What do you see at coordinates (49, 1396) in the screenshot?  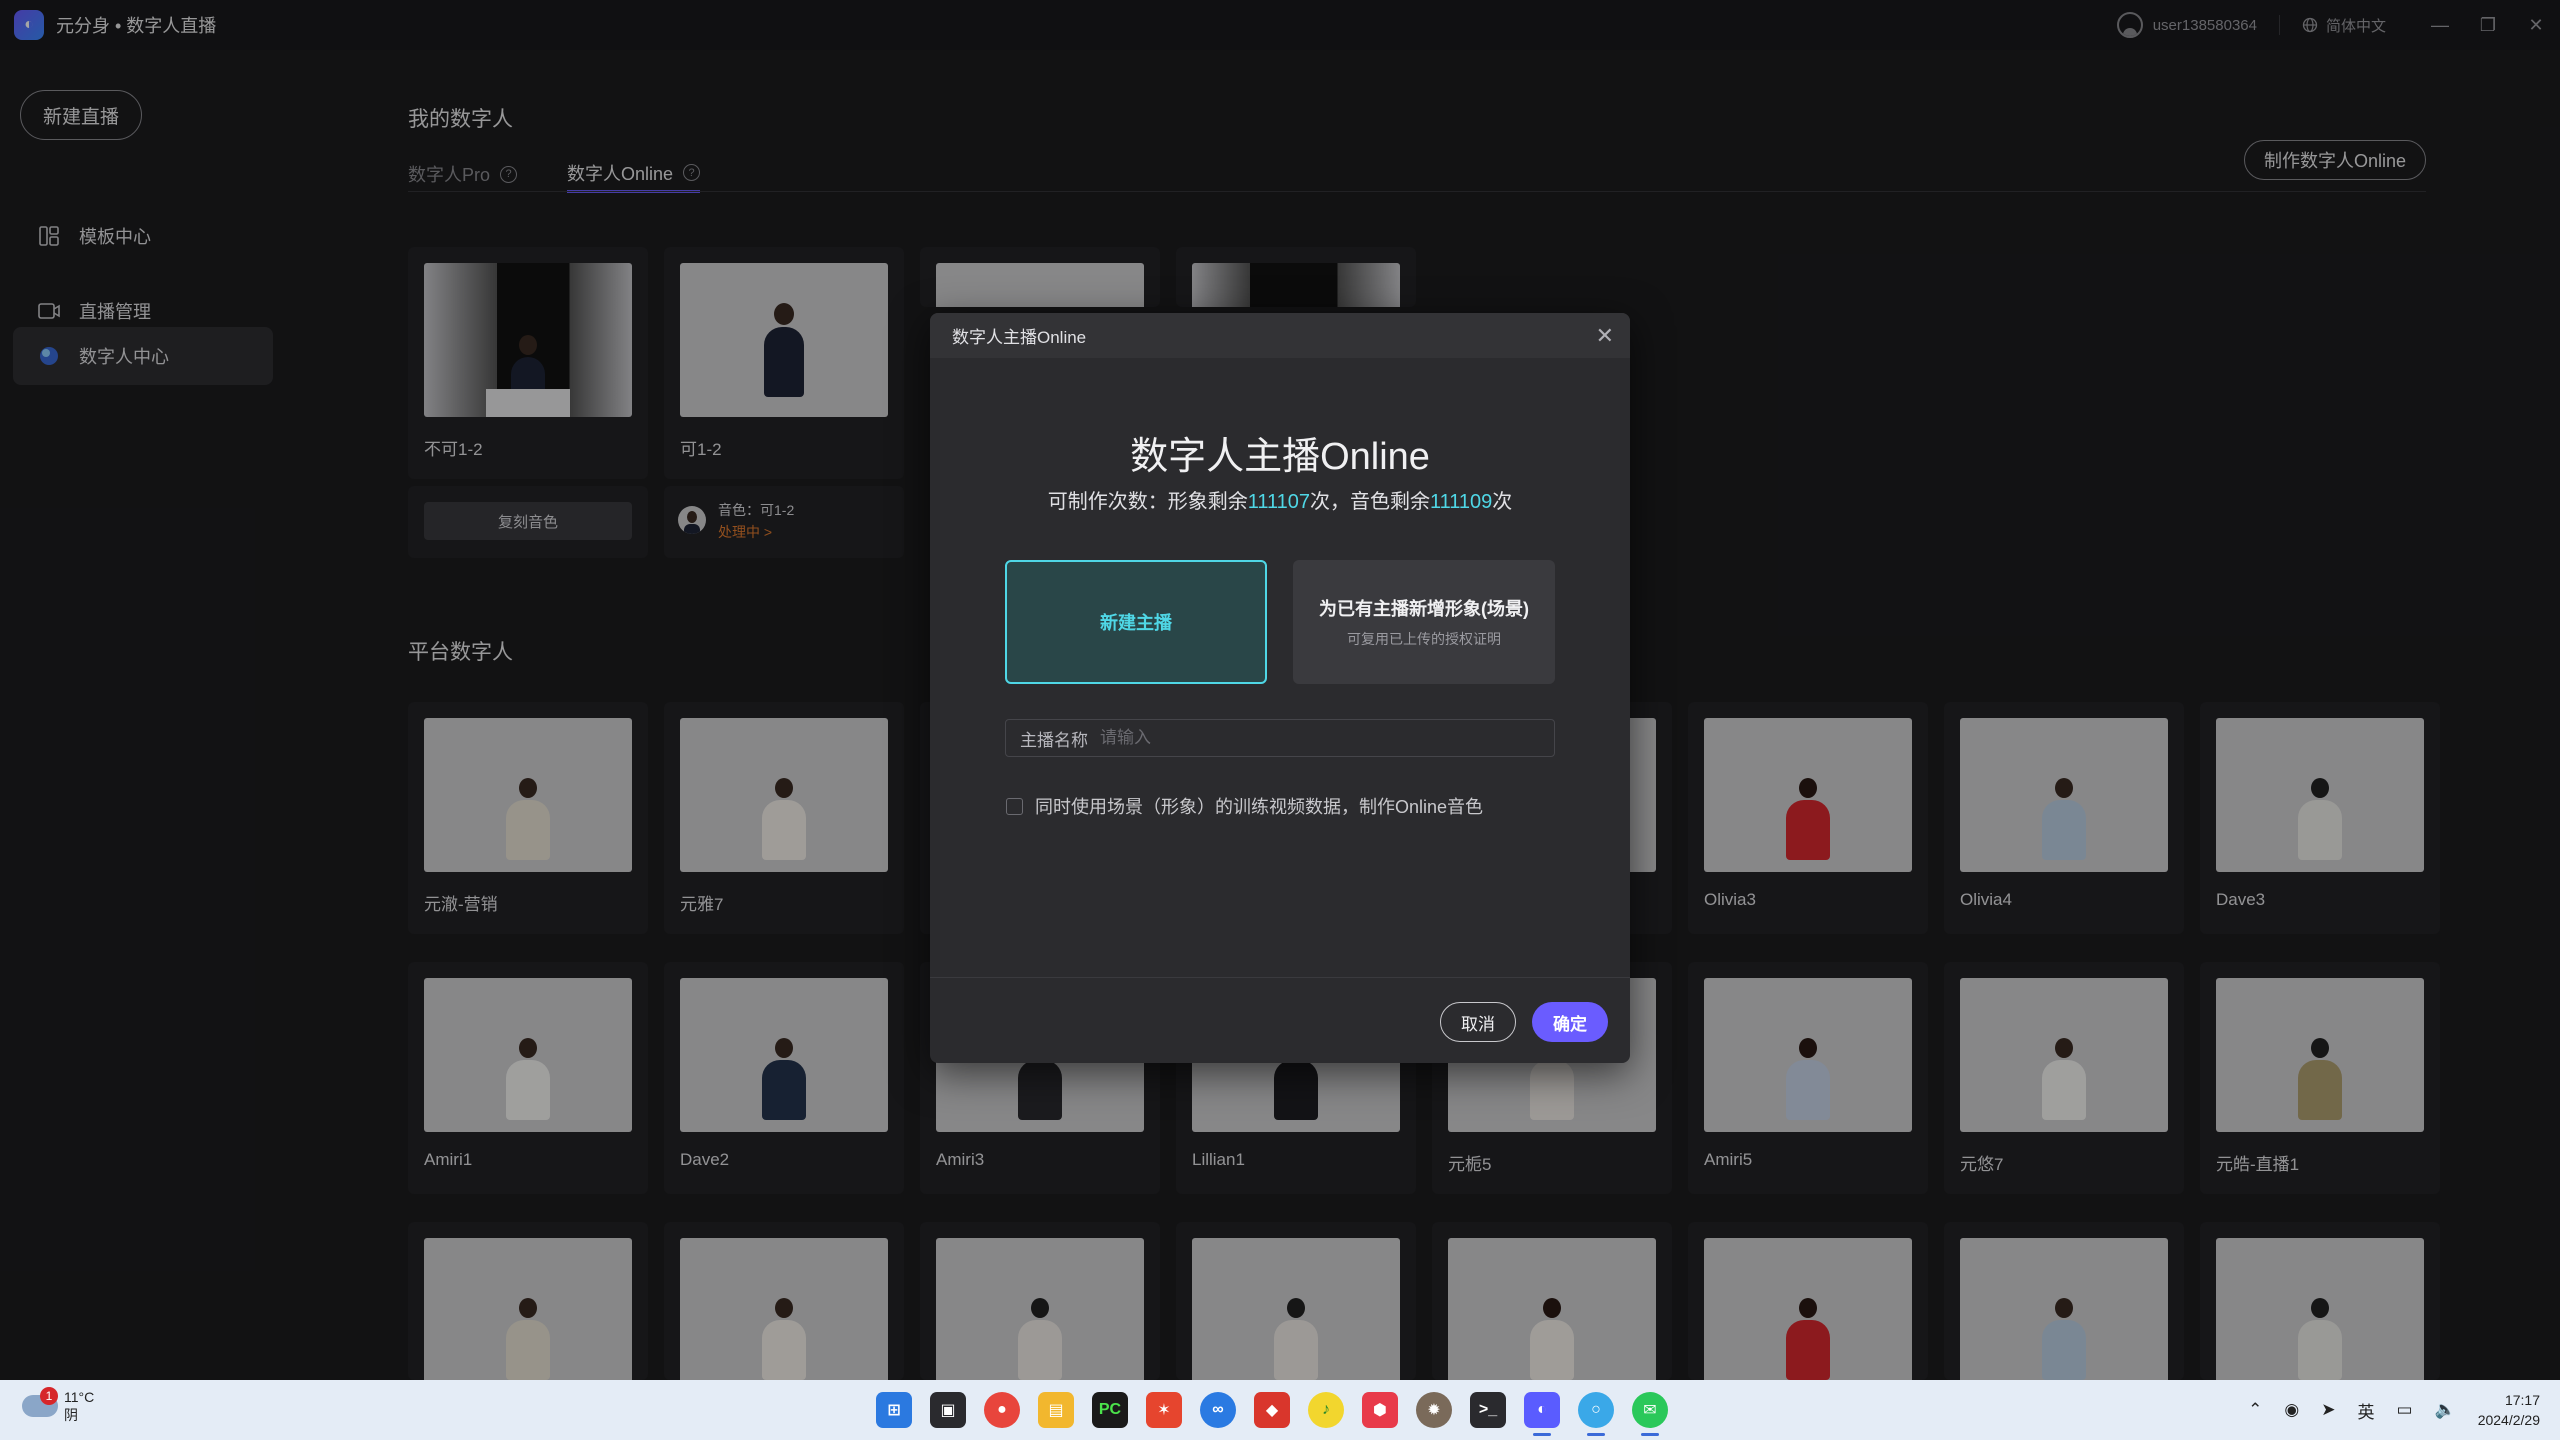 I see `notification-badge: 1` at bounding box center [49, 1396].